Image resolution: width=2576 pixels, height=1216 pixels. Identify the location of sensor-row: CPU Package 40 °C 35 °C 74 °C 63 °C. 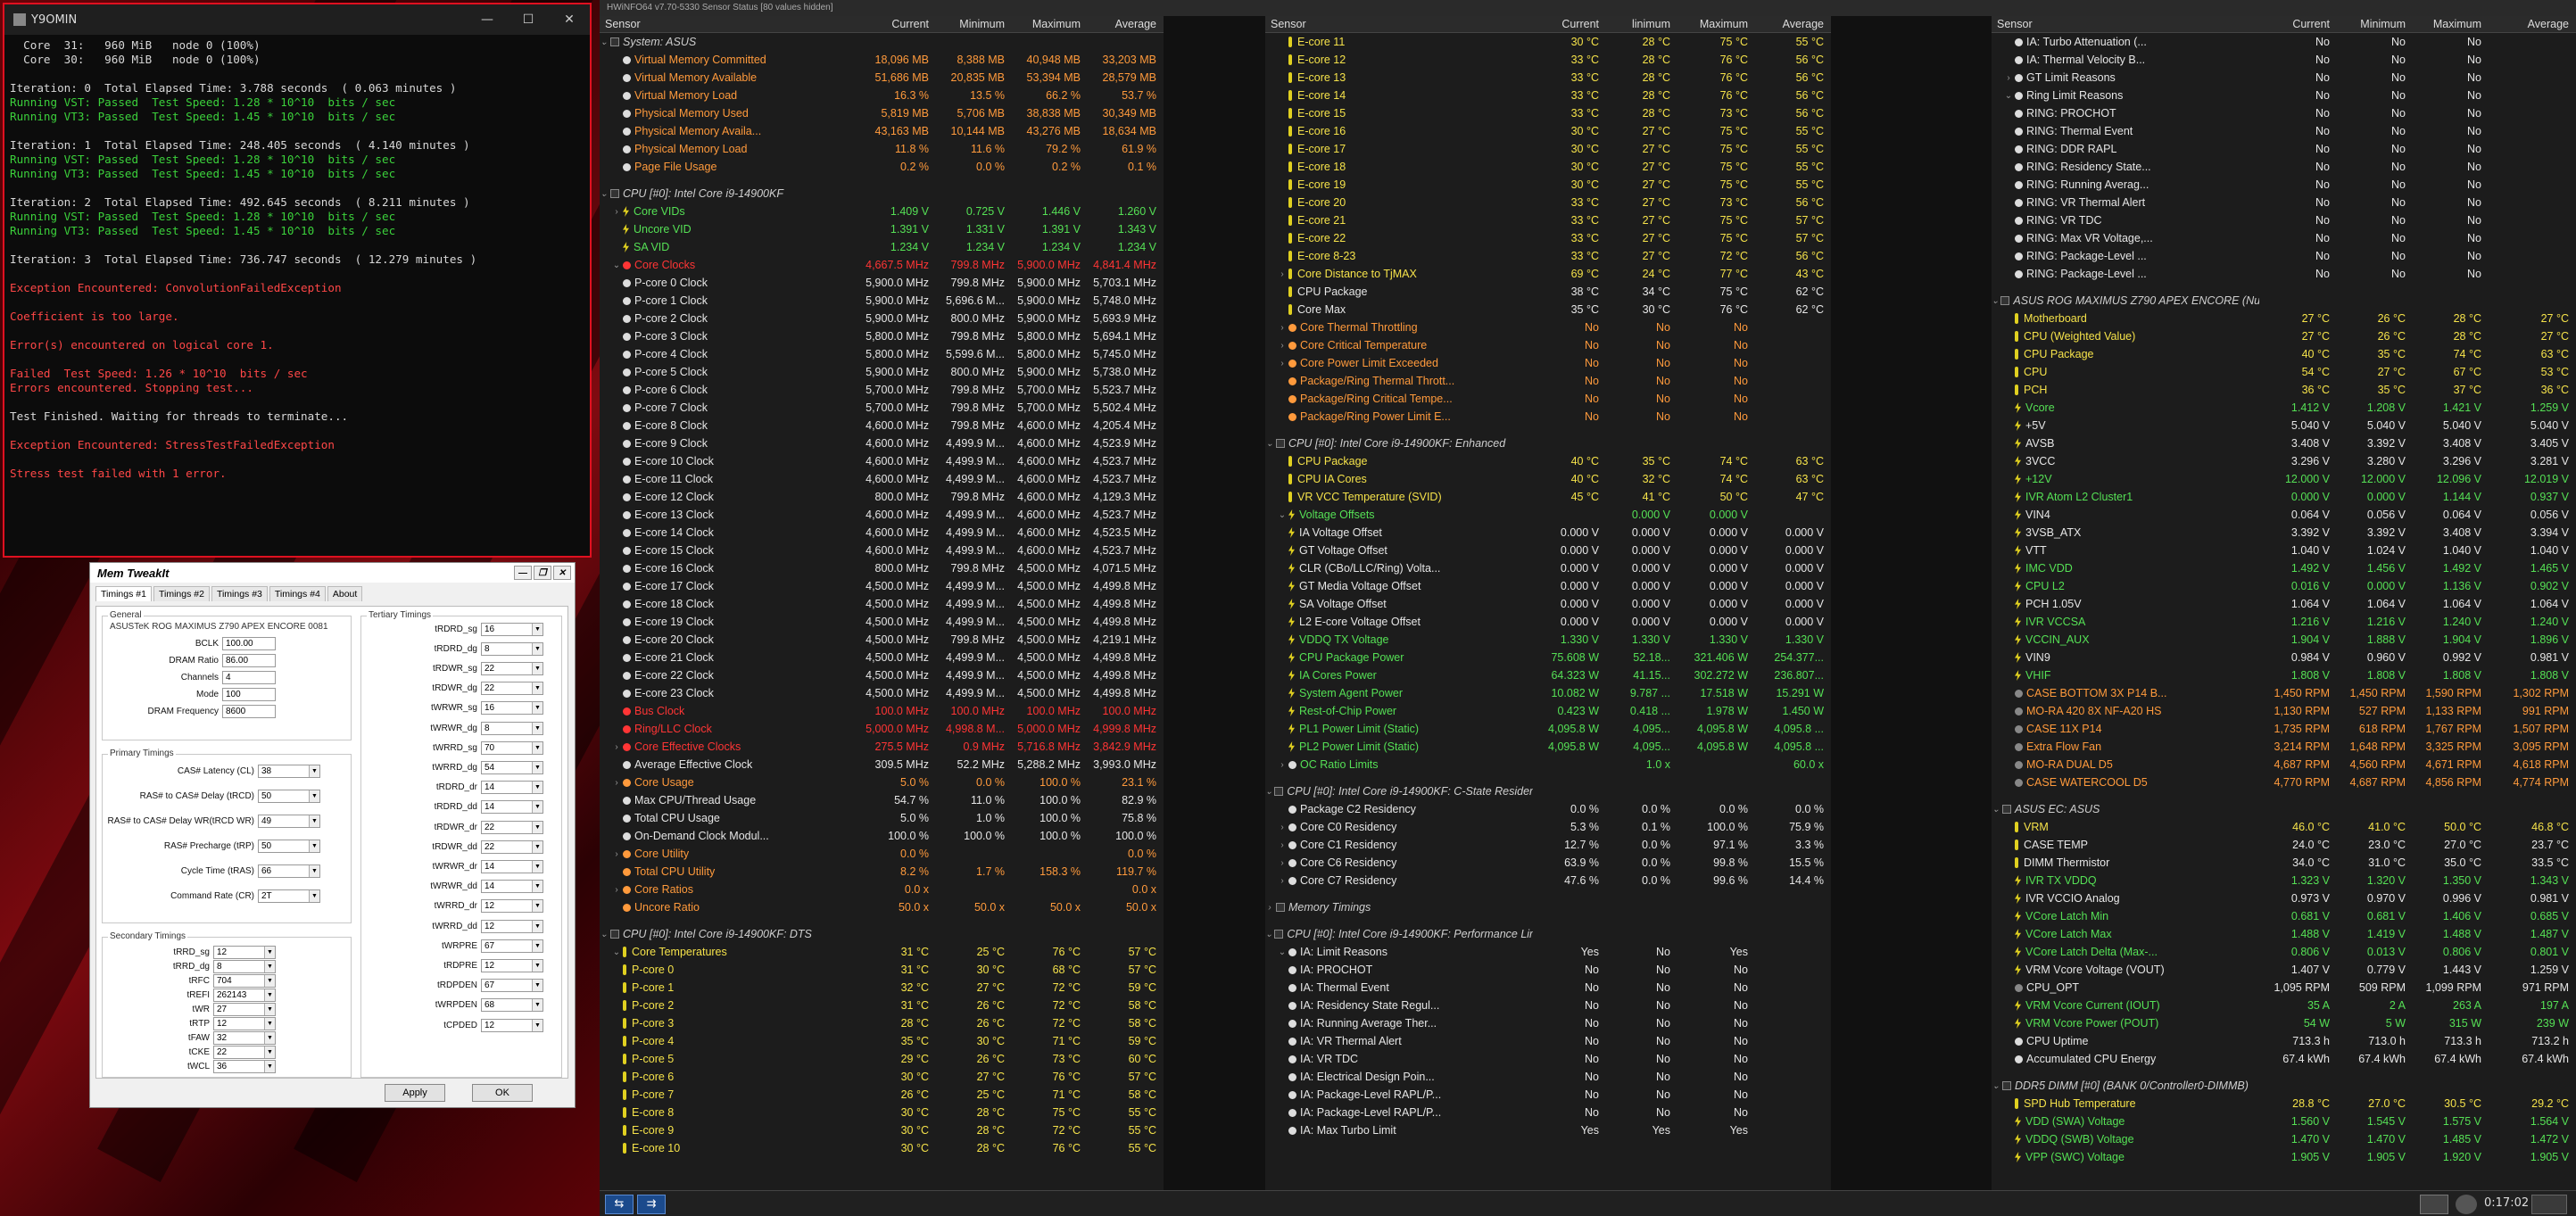
(1548, 461).